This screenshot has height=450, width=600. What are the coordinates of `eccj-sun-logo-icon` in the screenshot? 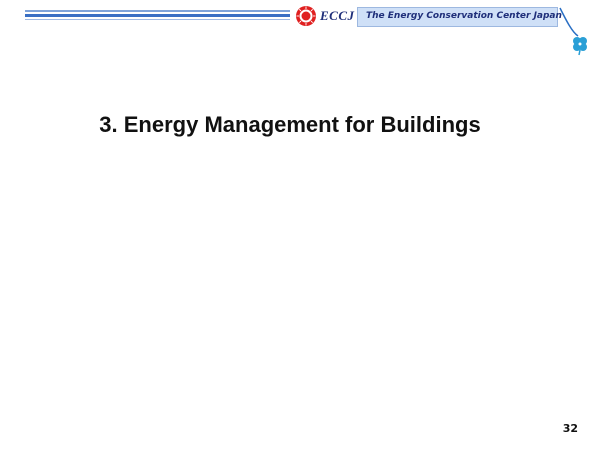 It's located at (306, 16).